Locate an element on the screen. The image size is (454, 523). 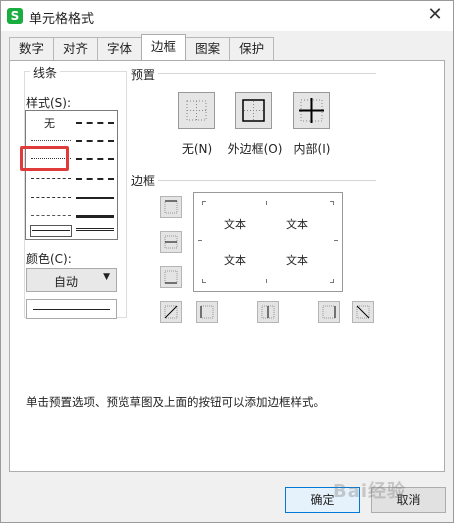
tab-border: 边框 is located at coordinates (164, 47).